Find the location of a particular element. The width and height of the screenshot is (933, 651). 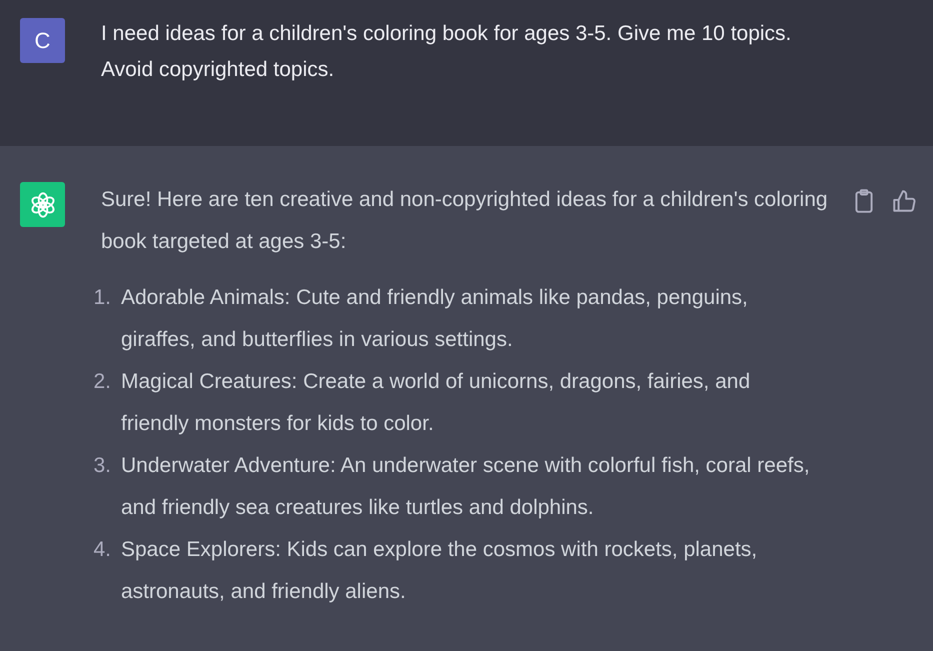

list-number: 3. is located at coordinates (102, 466).